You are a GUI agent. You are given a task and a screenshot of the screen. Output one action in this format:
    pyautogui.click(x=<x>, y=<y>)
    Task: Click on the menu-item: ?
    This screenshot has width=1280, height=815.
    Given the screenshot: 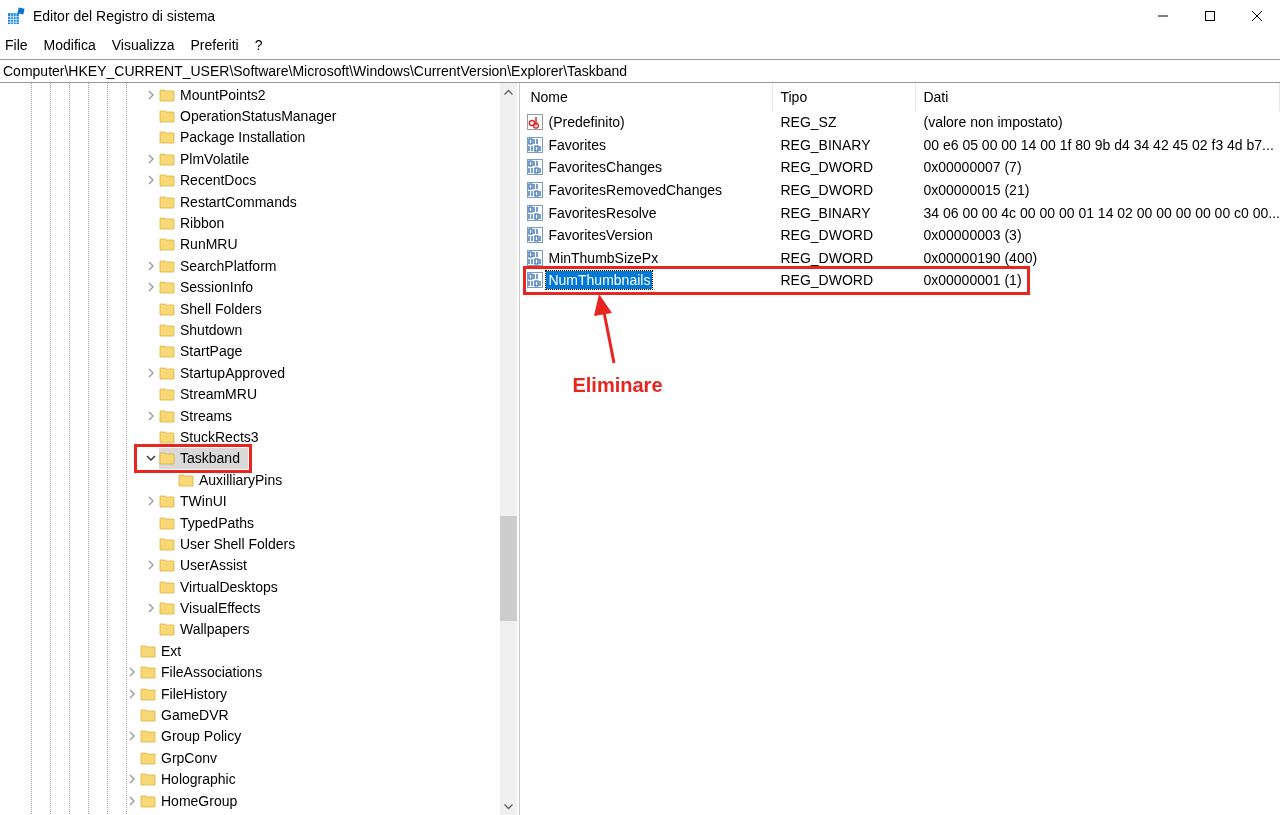 What is the action you would take?
    pyautogui.click(x=262, y=45)
    